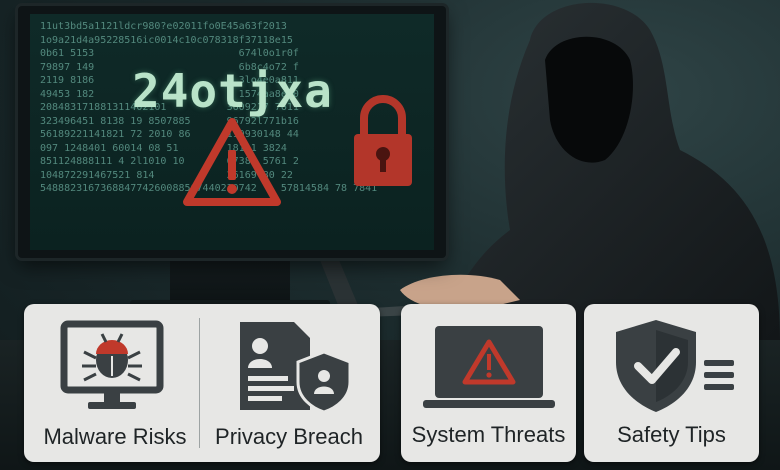 This screenshot has width=780, height=470. I want to click on card-label-safety-tips: Safety Tips, so click(671, 434).